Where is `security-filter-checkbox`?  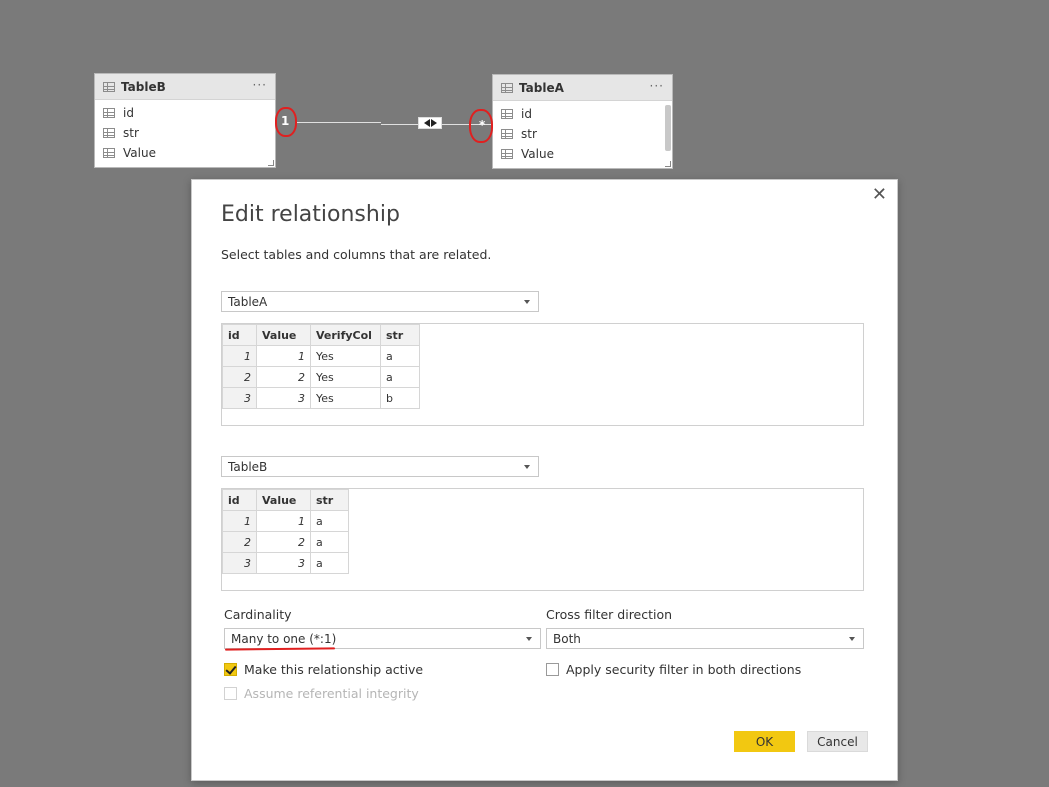
security-filter-checkbox is located at coordinates (552, 669).